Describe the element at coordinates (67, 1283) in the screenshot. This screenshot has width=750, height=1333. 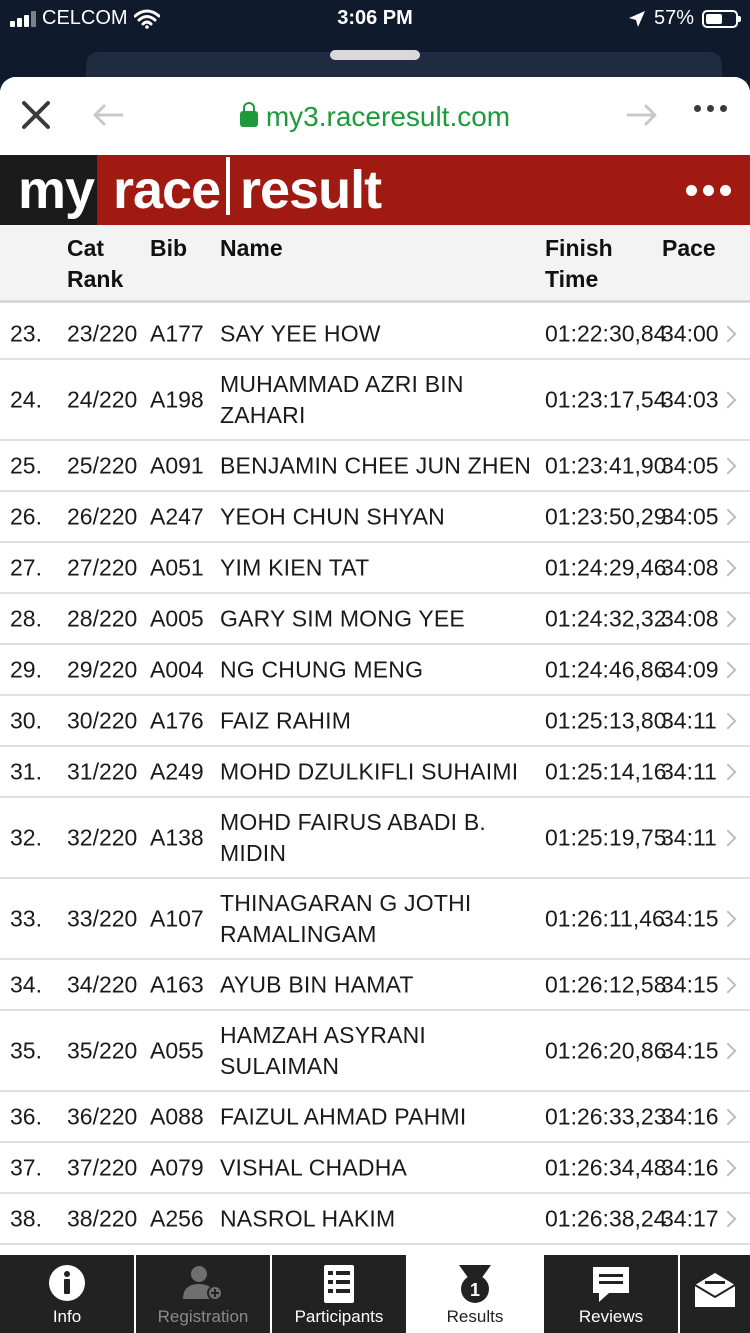
I see `info-icon` at that location.